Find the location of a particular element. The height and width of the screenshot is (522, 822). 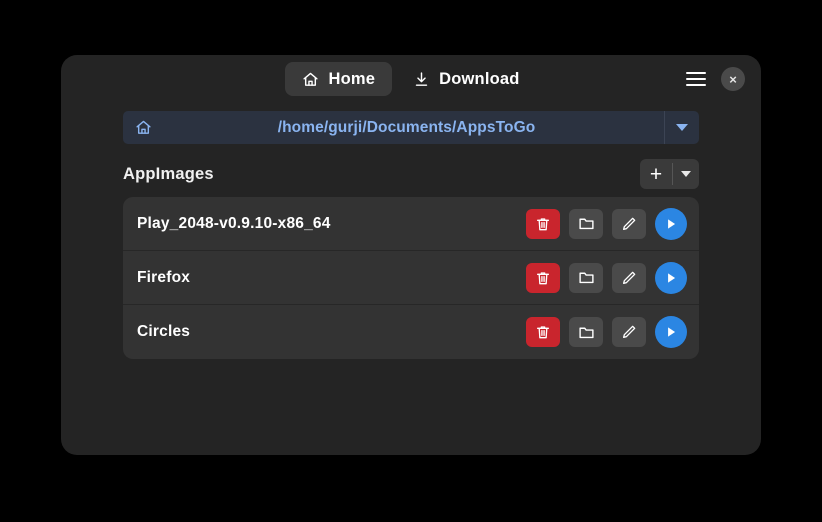

download-icon is located at coordinates (421, 79).